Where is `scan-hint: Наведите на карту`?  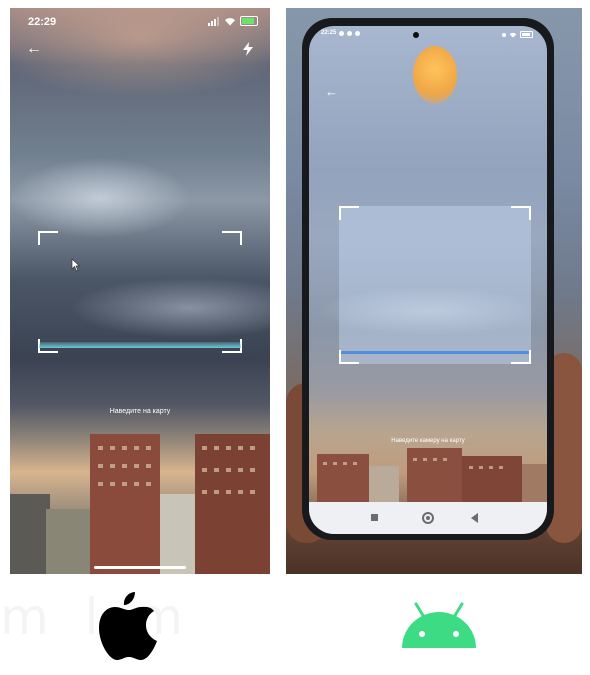 scan-hint: Наведите на карту is located at coordinates (140, 411).